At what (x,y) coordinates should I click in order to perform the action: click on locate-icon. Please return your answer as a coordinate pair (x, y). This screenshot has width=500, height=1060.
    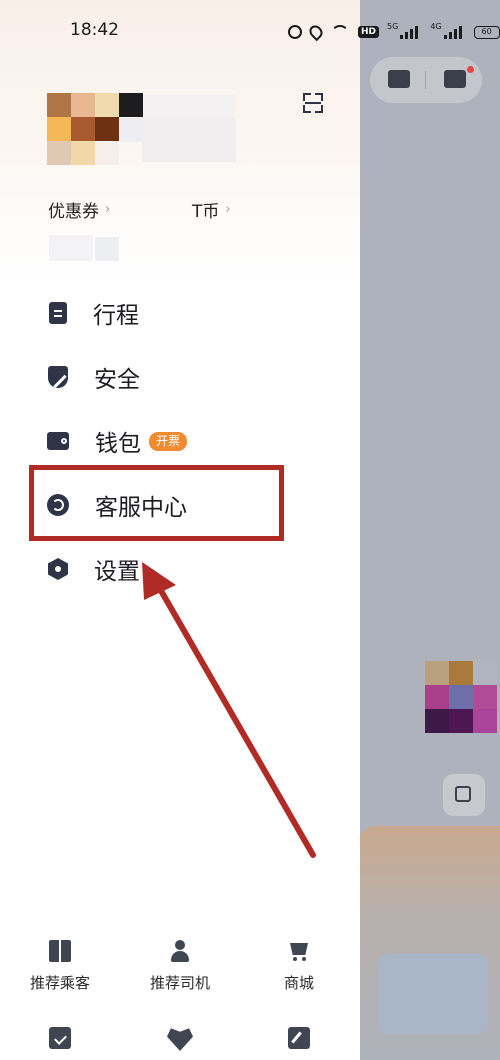
    Looking at the image, I should click on (464, 795).